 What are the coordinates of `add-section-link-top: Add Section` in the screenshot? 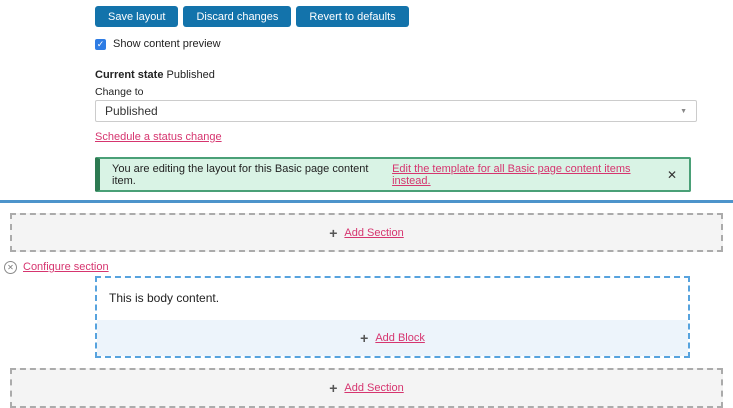 It's located at (373, 233).